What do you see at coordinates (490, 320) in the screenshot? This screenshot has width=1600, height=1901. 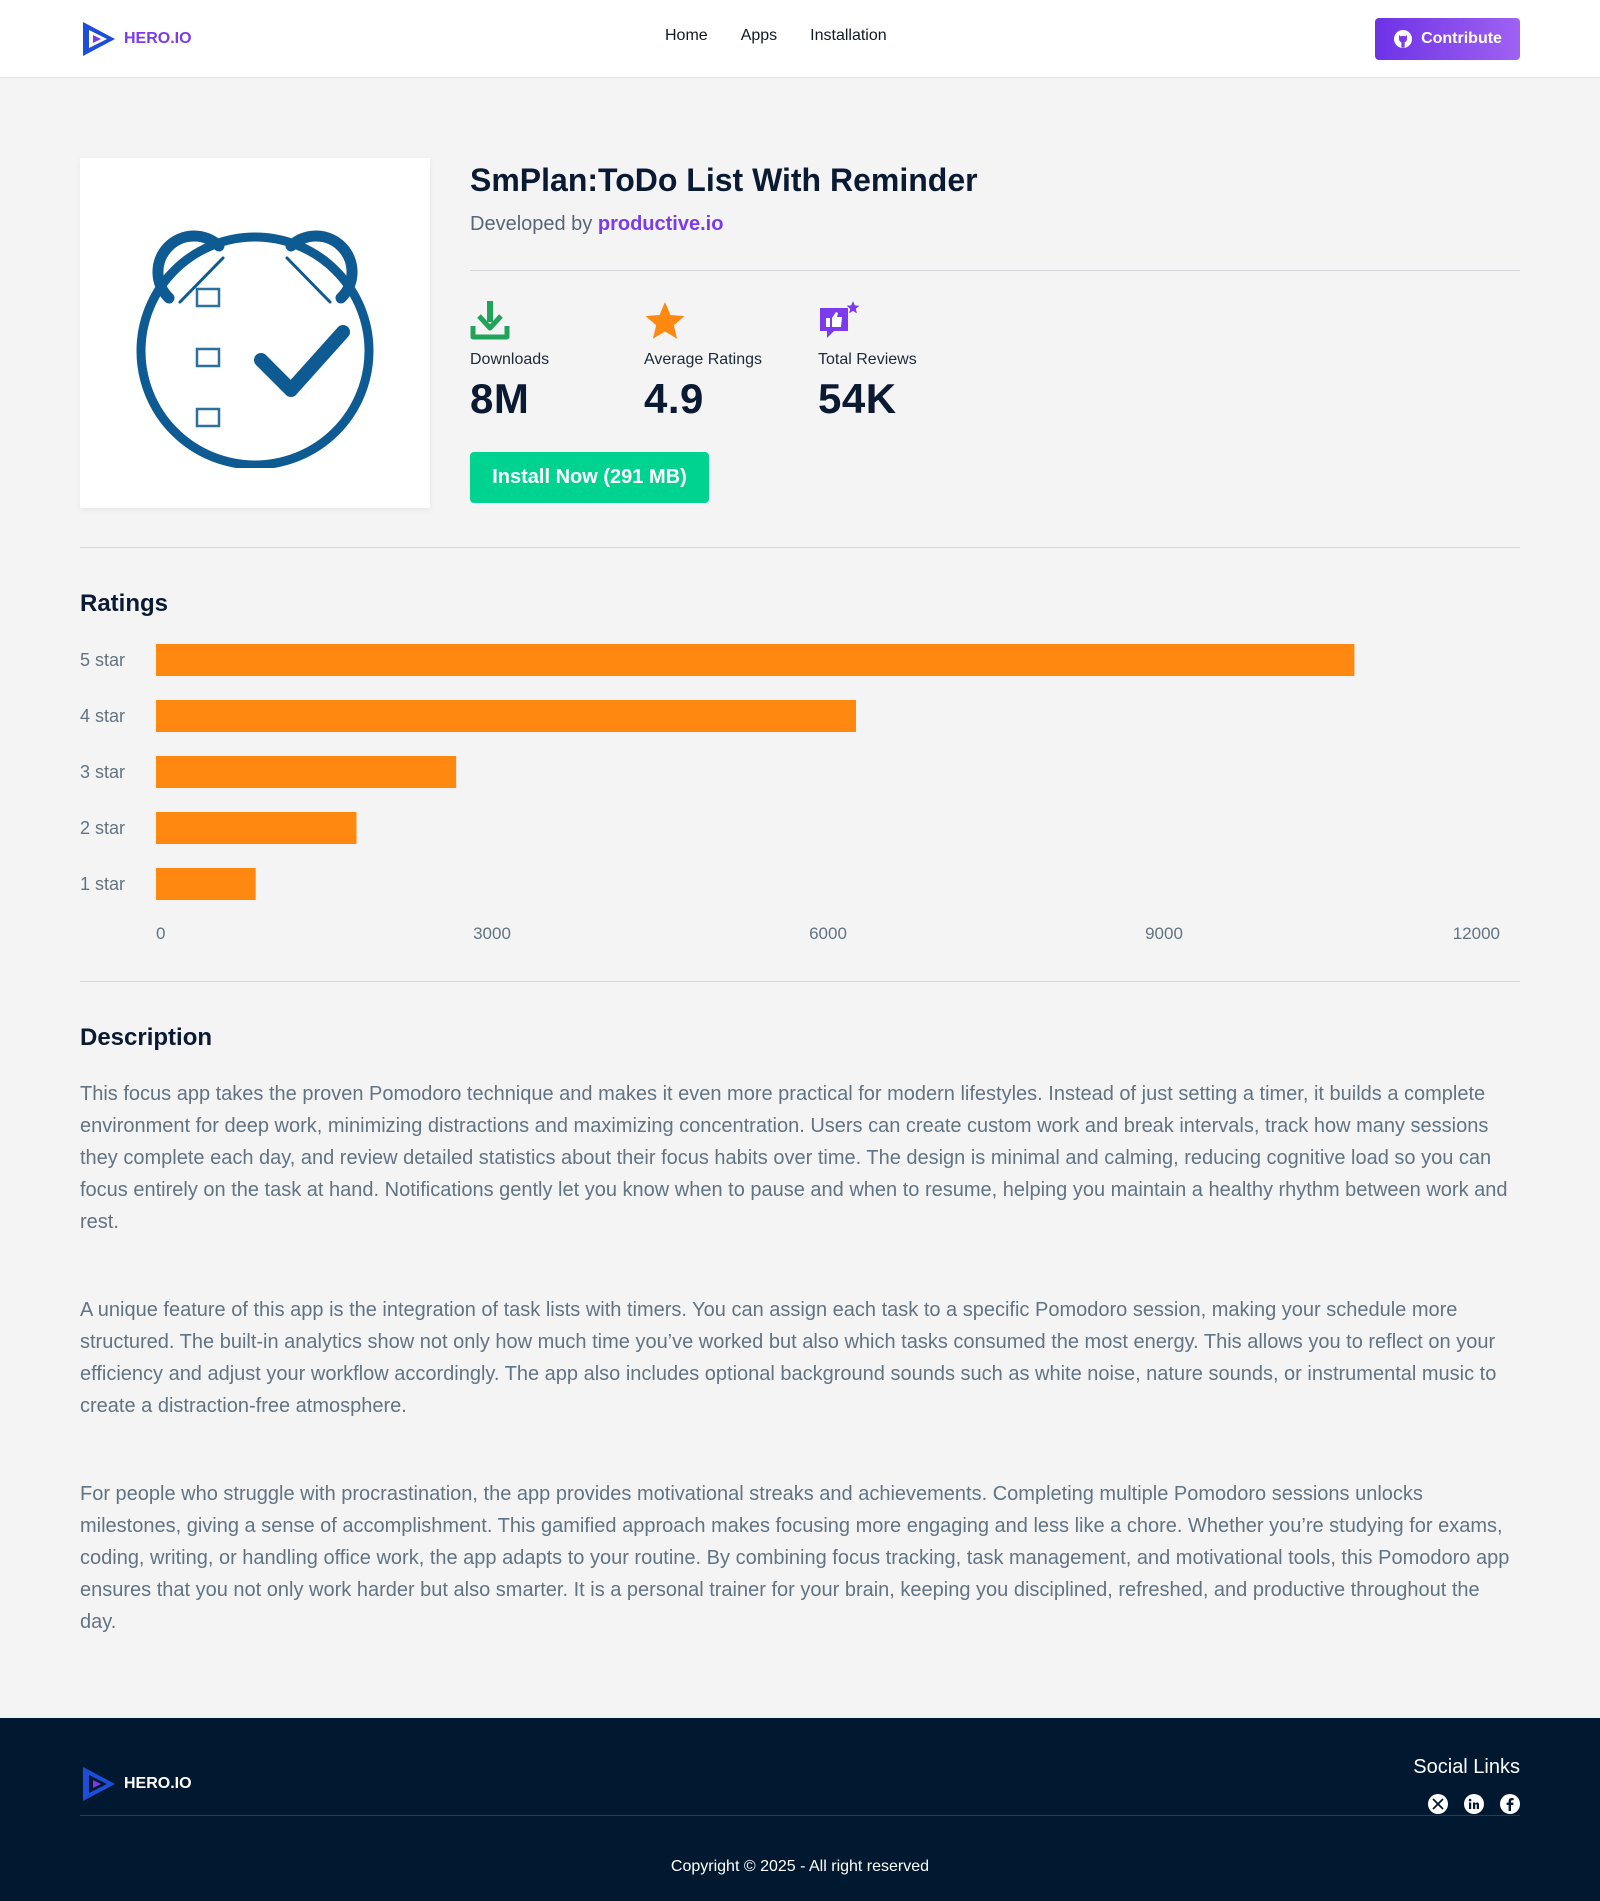 I see `download-icon` at bounding box center [490, 320].